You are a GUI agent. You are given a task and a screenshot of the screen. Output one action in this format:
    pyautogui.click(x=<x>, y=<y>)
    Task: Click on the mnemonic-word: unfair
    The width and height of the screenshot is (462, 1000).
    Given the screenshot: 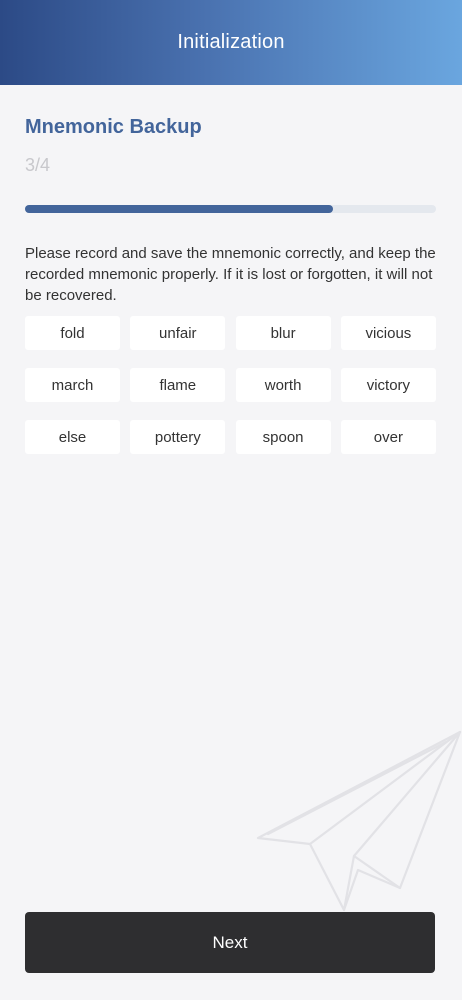 What is the action you would take?
    pyautogui.click(x=178, y=333)
    